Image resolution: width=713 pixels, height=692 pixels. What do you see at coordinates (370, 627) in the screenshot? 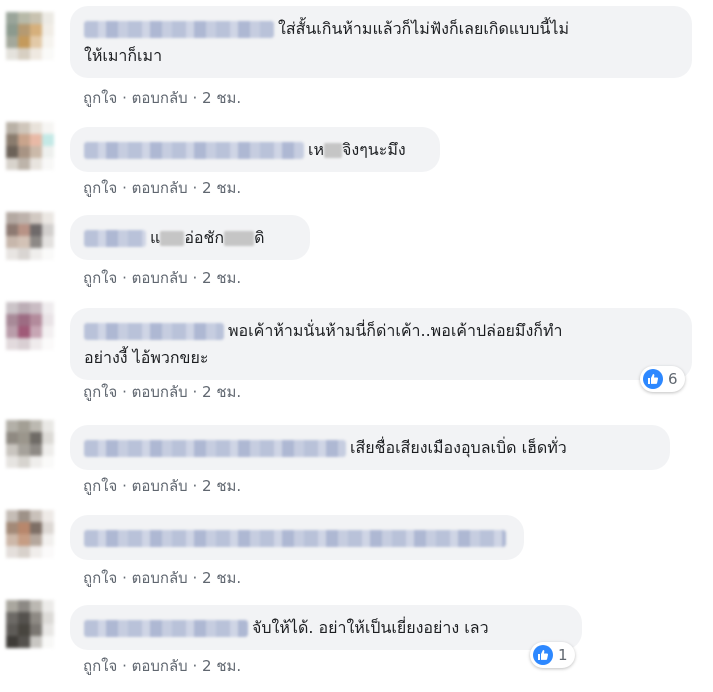
I see `comment-text: จับให้ได้. อย่าให้เป็นเยี่ยงอย่าง เลว` at bounding box center [370, 627].